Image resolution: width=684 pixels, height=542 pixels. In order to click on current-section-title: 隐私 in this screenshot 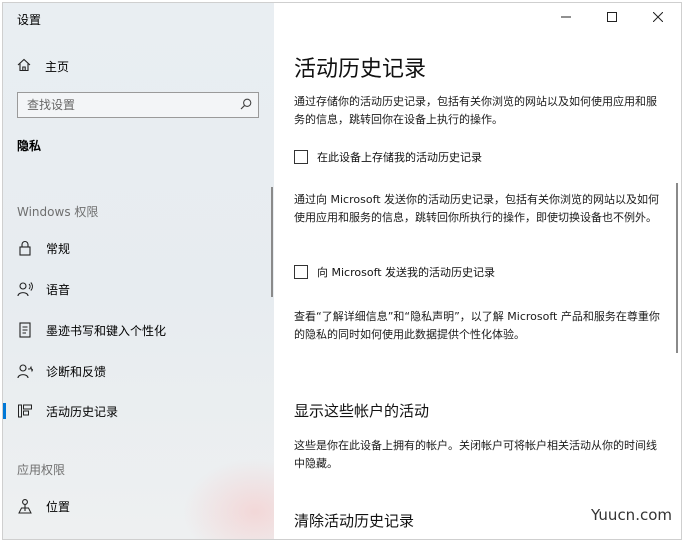, I will do `click(29, 146)`.